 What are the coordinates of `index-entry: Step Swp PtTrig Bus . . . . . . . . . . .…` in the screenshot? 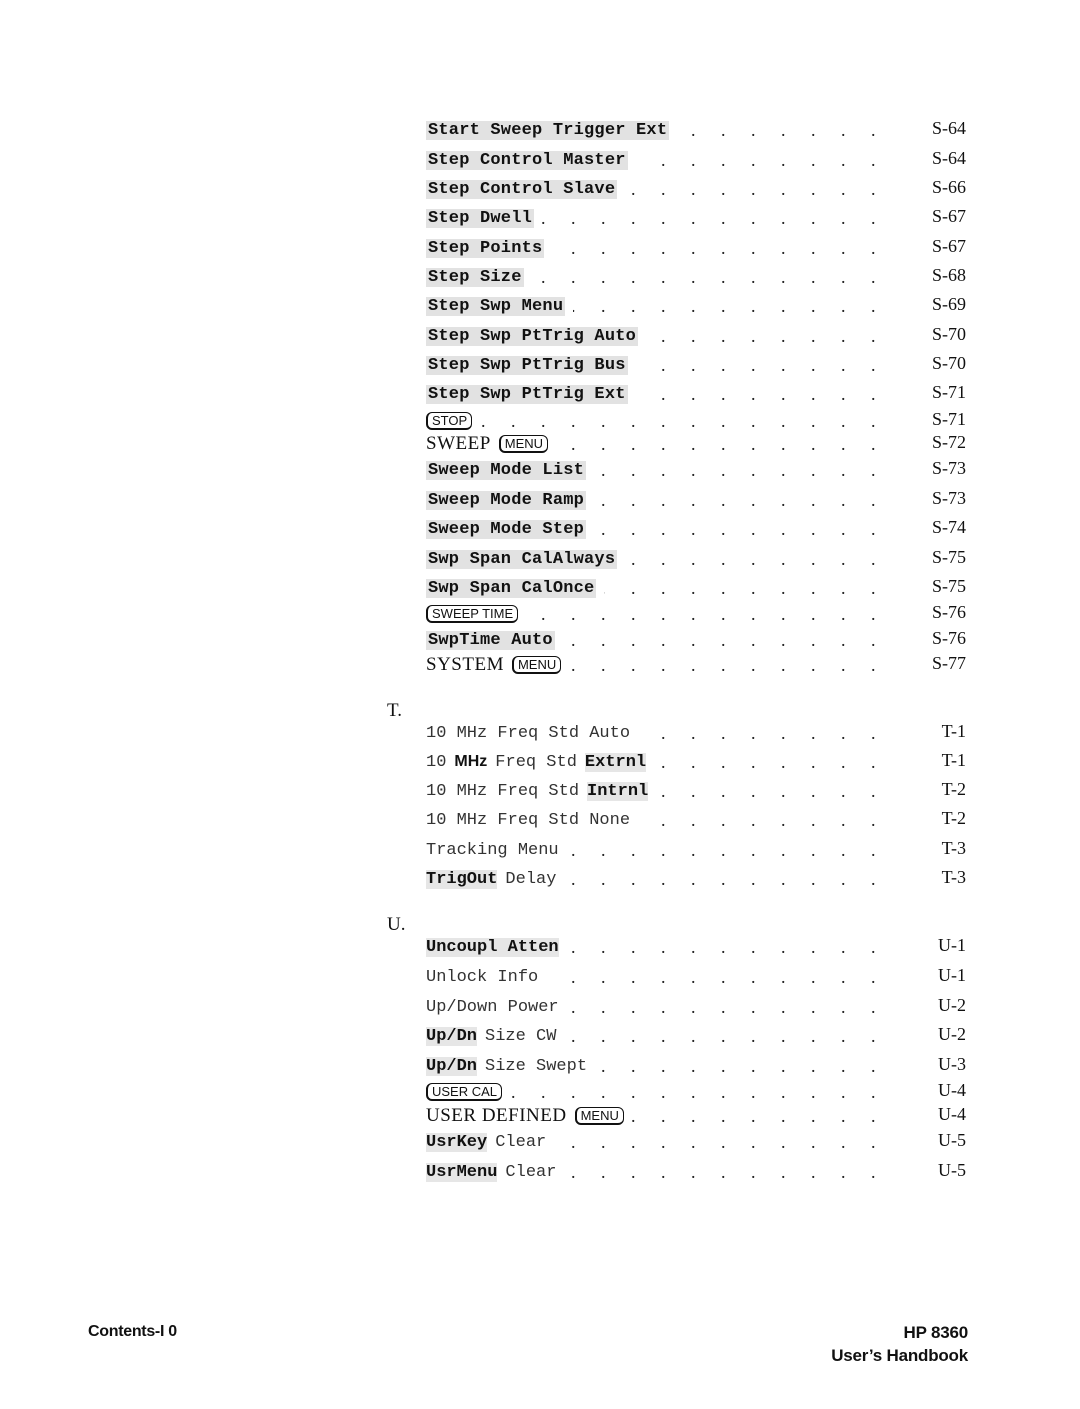 It's located at (656, 365).